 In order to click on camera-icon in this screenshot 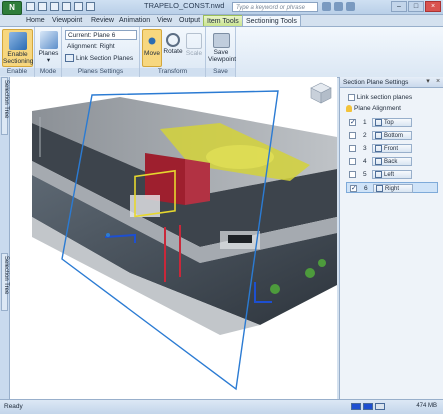, I will do `click(221, 40)`.